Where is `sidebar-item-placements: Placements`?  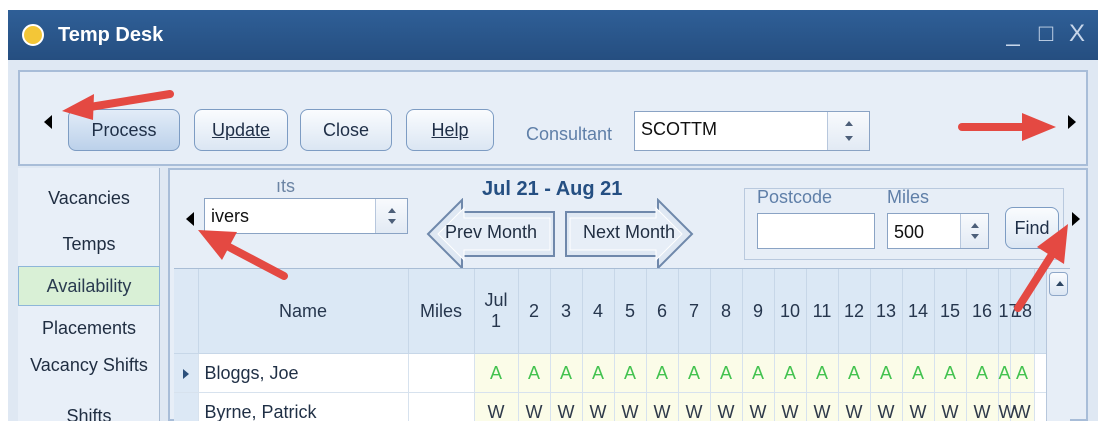 sidebar-item-placements: Placements is located at coordinates (89, 328).